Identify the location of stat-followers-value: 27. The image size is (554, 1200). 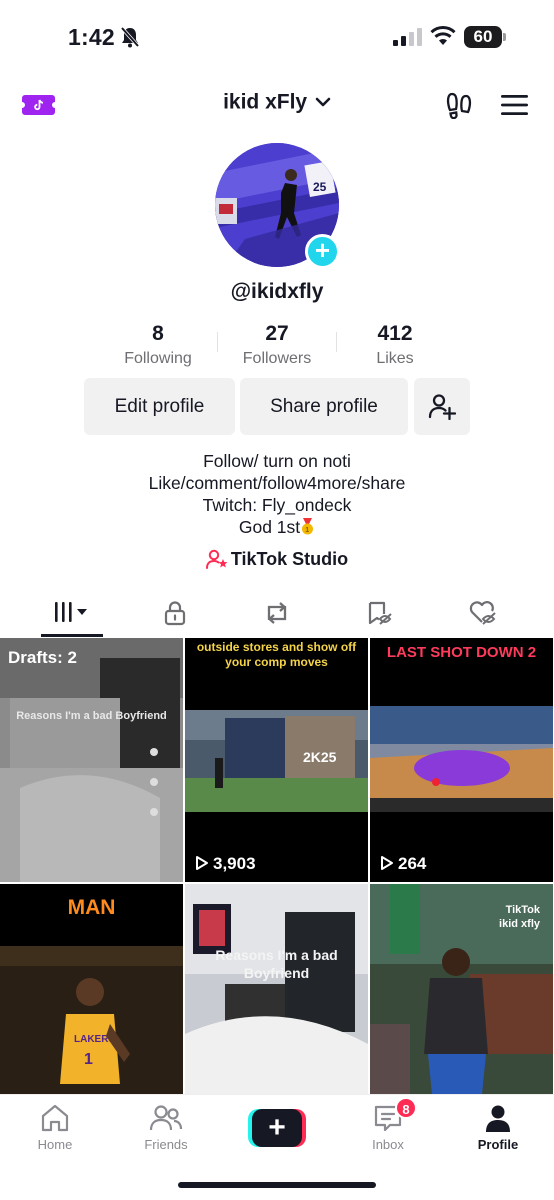
(277, 333).